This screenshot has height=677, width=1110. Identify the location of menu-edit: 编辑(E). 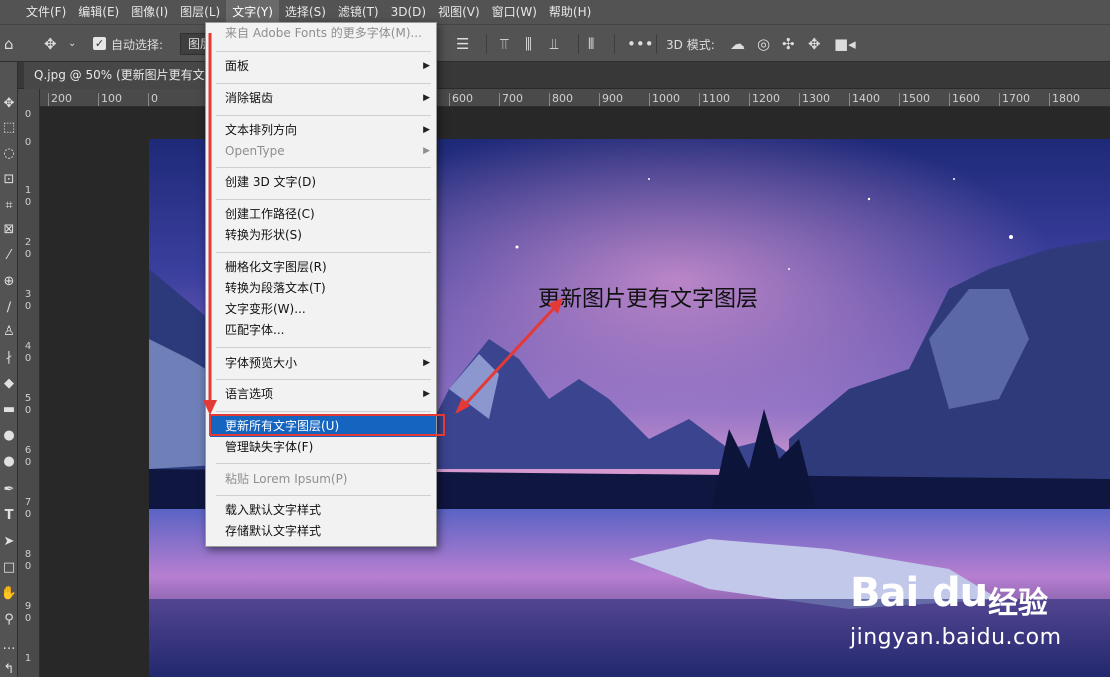
(98, 12).